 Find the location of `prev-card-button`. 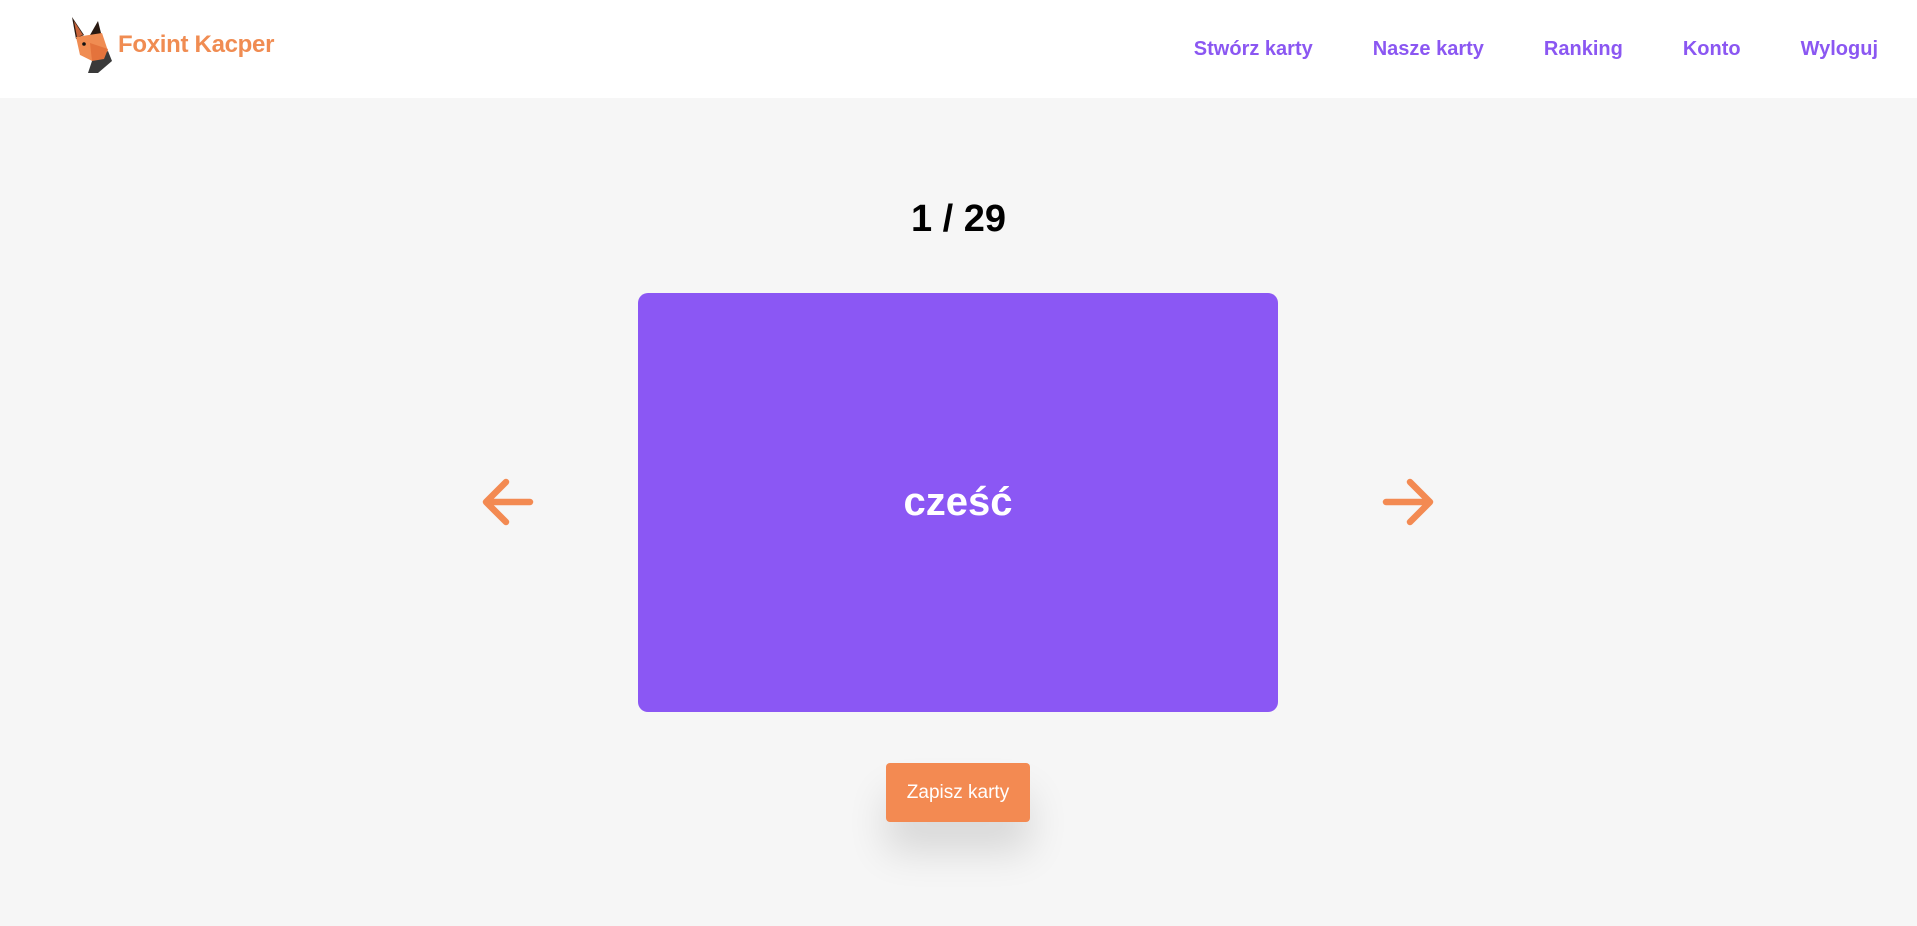

prev-card-button is located at coordinates (508, 502).